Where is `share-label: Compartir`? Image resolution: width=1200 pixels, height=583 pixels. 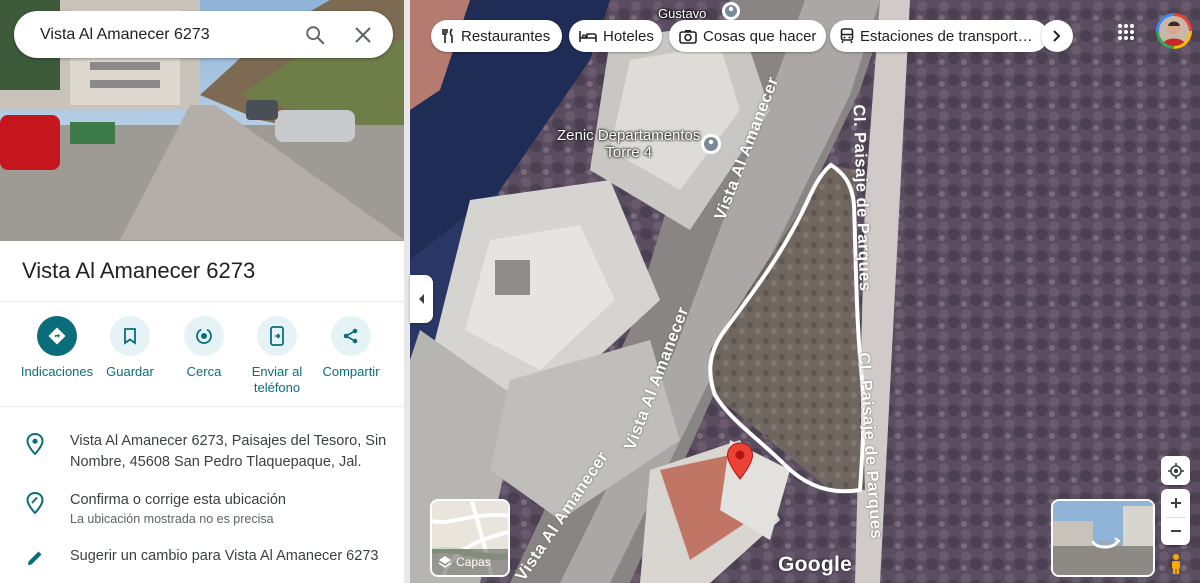
share-label: Compartir is located at coordinates (351, 371).